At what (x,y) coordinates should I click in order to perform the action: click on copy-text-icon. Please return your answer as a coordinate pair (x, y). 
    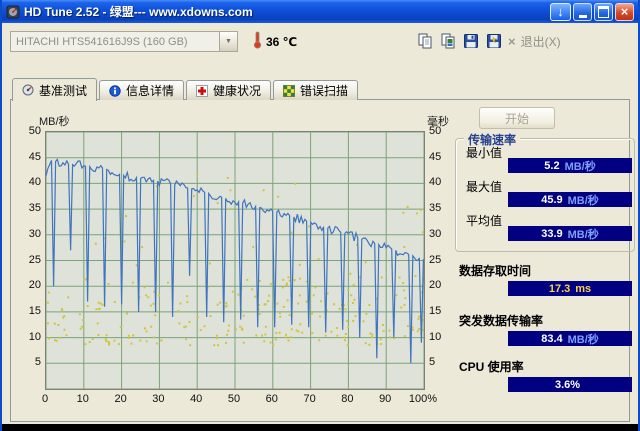
    Looking at the image, I should click on (424, 41).